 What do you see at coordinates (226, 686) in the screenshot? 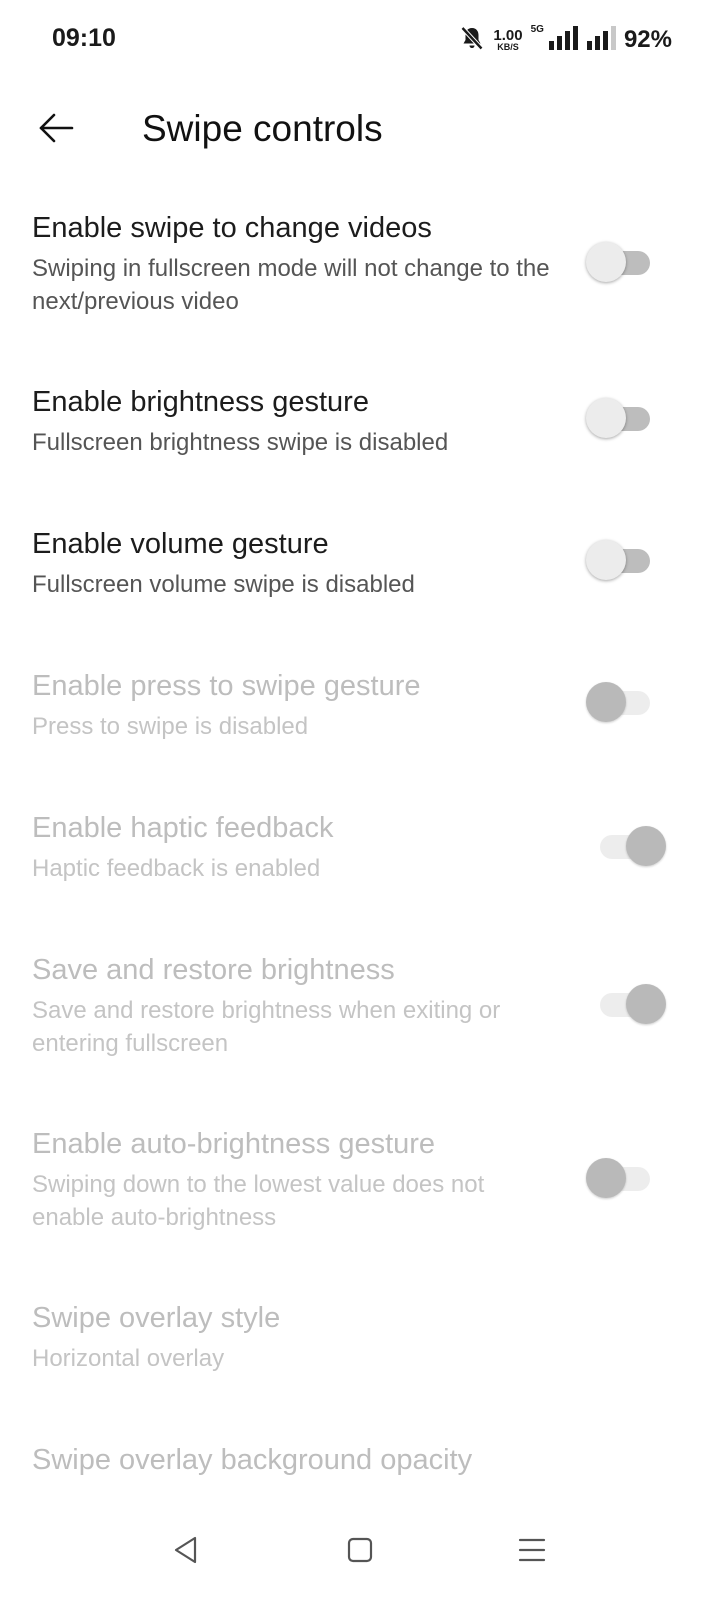
I see `setting-title: Enable press to swipe gesture` at bounding box center [226, 686].